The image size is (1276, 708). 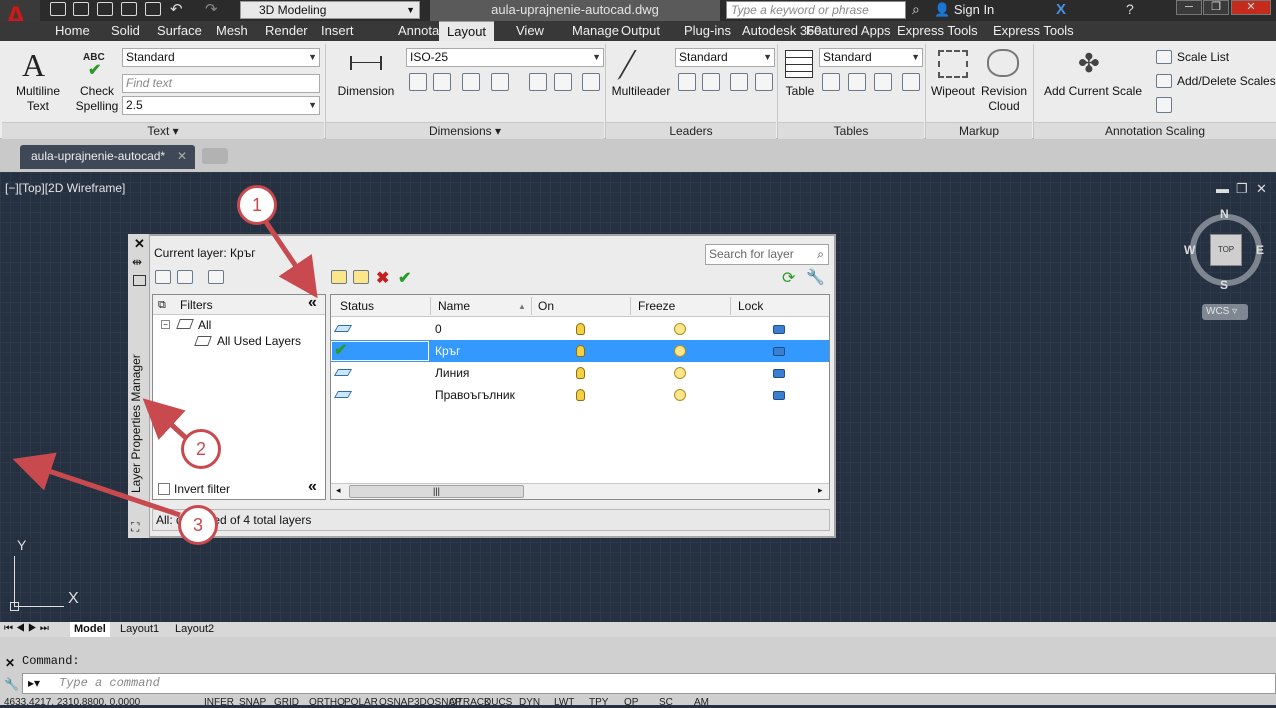 What do you see at coordinates (631, 702) in the screenshot?
I see `status-toggle-qp: QP` at bounding box center [631, 702].